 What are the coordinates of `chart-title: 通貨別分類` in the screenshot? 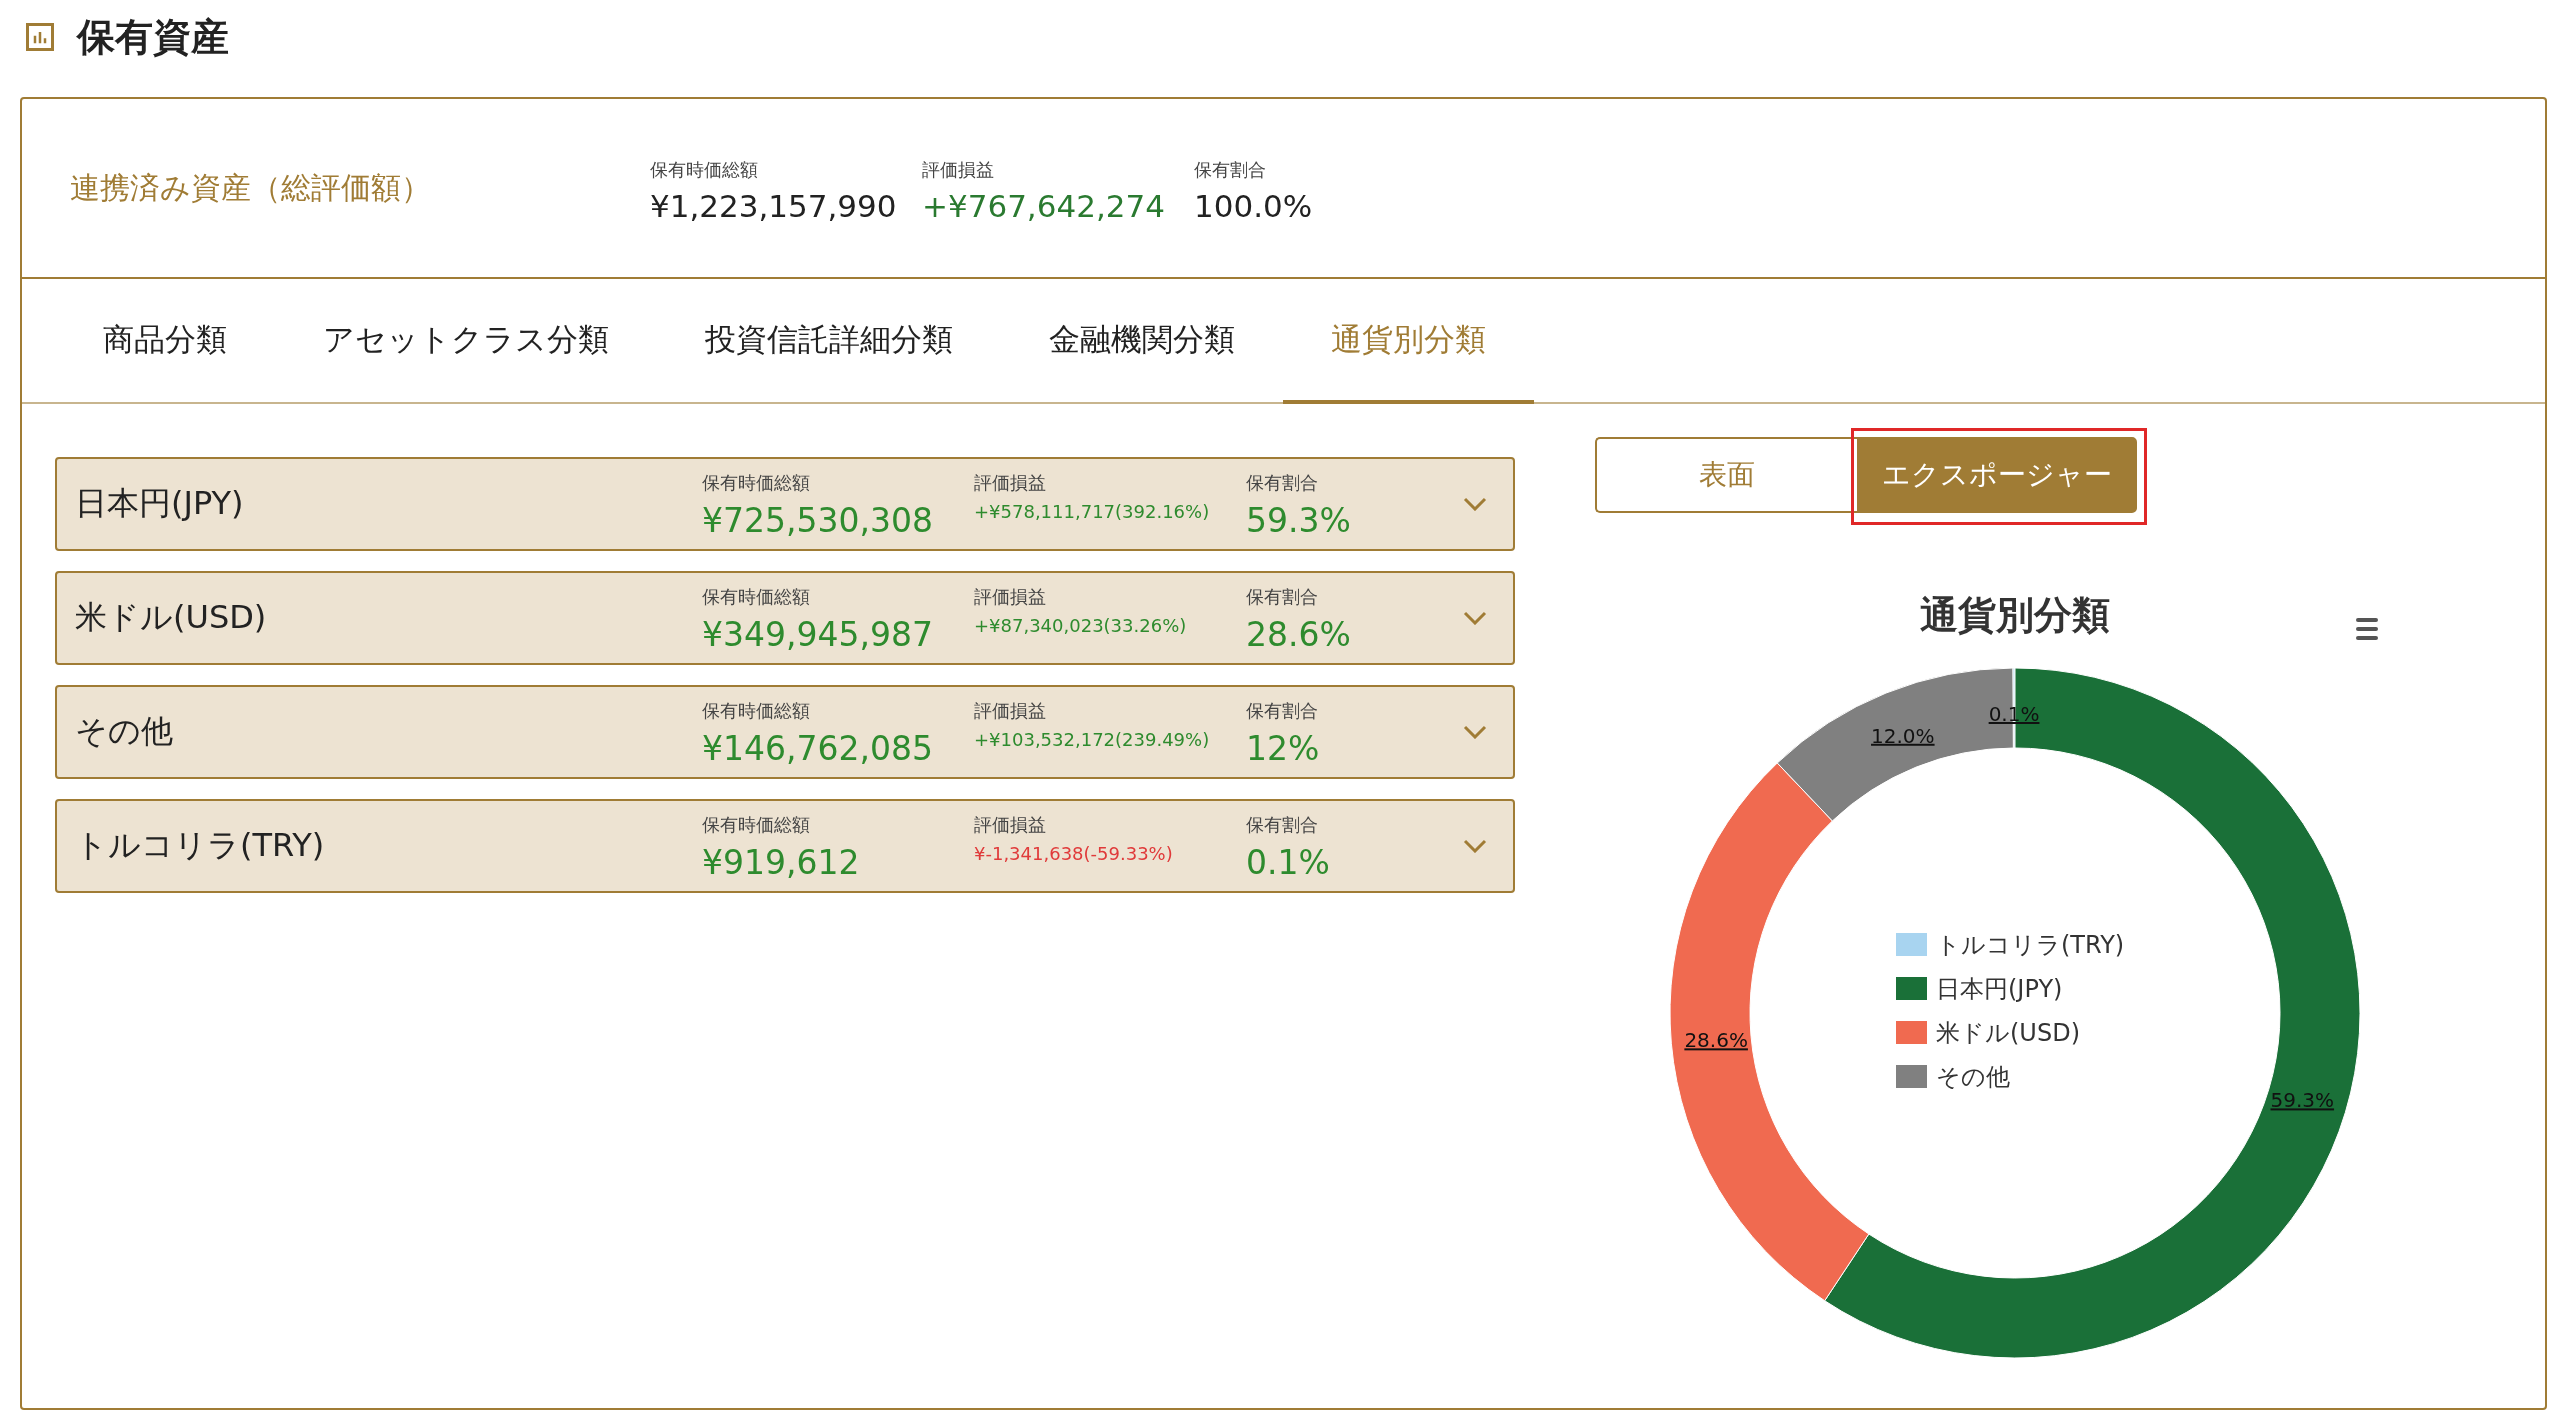 It's located at (2015, 615).